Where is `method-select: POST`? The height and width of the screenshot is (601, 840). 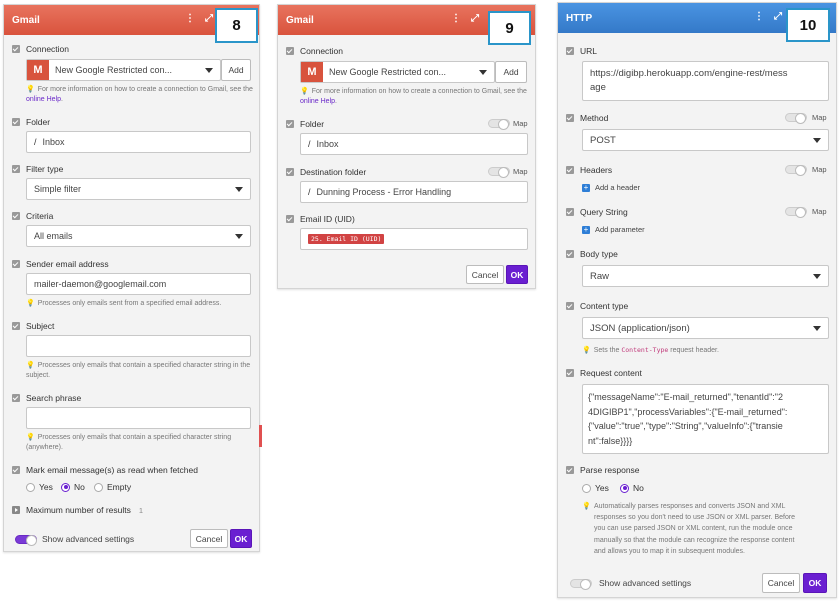 method-select: POST is located at coordinates (705, 140).